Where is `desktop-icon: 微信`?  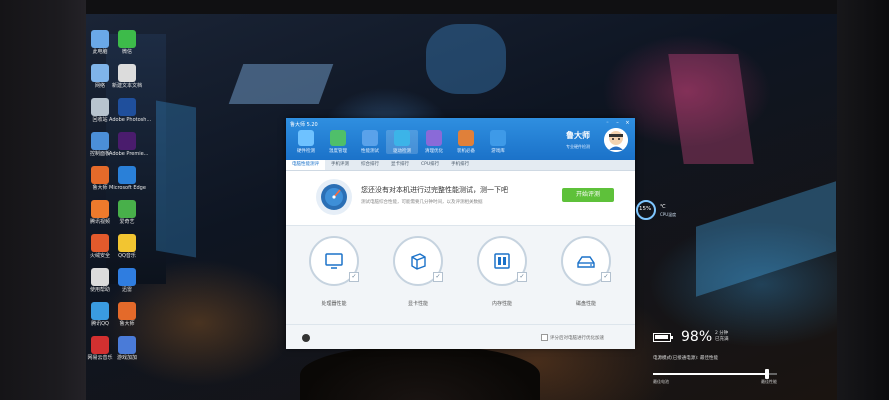 desktop-icon: 微信 is located at coordinates (127, 42).